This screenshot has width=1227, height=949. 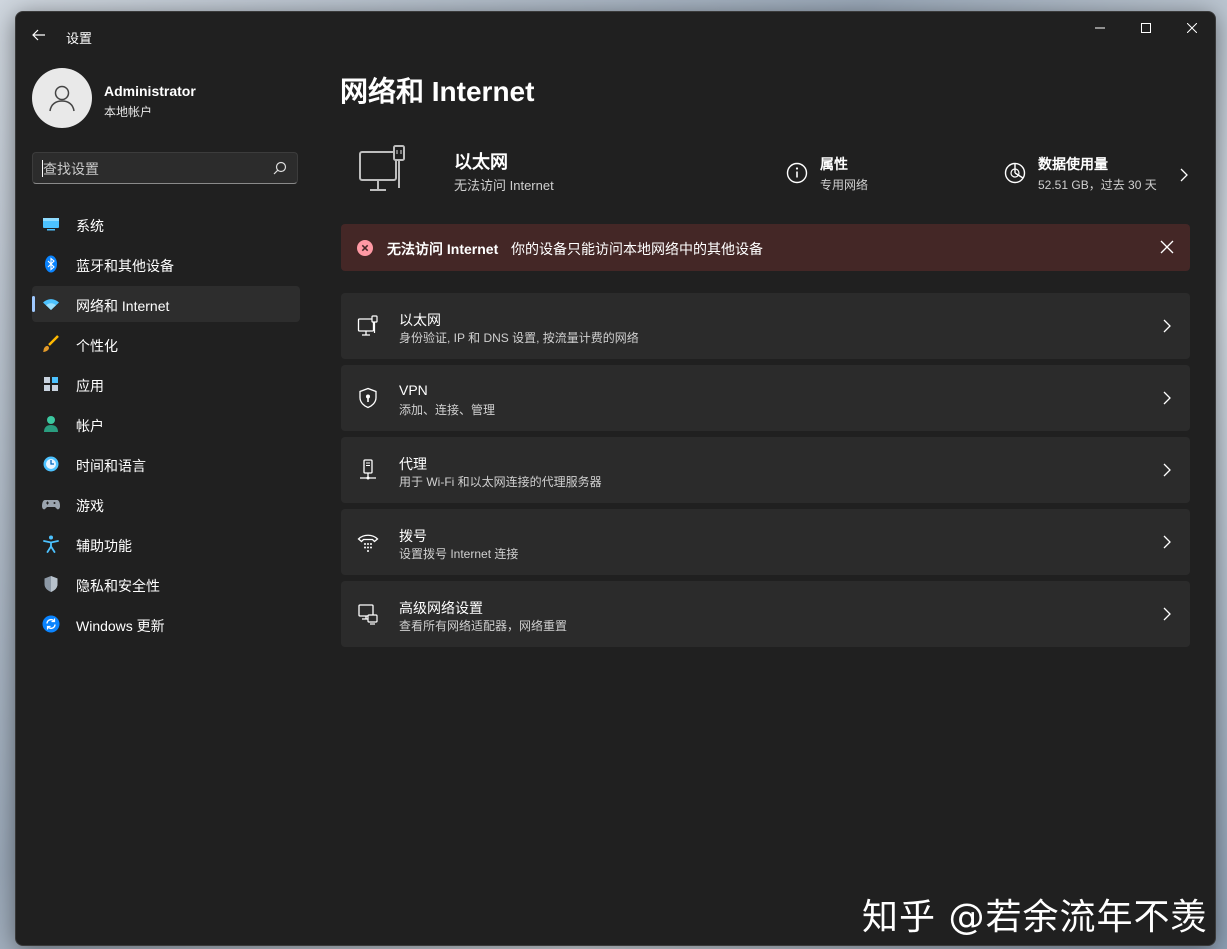 What do you see at coordinates (765, 542) in the screenshot?
I see `card-dialup: 拨号 设置拨号 Internet 连接` at bounding box center [765, 542].